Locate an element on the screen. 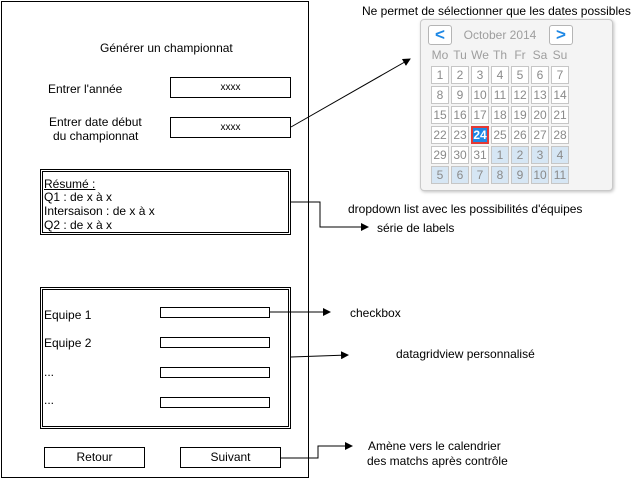 The width and height of the screenshot is (636, 481). labels-arrow is located at coordinates (330, 216).